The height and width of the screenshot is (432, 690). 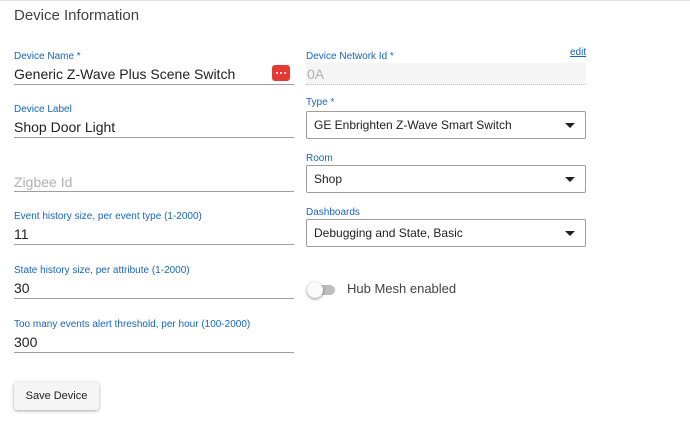 I want to click on top-divider, so click(x=345, y=0).